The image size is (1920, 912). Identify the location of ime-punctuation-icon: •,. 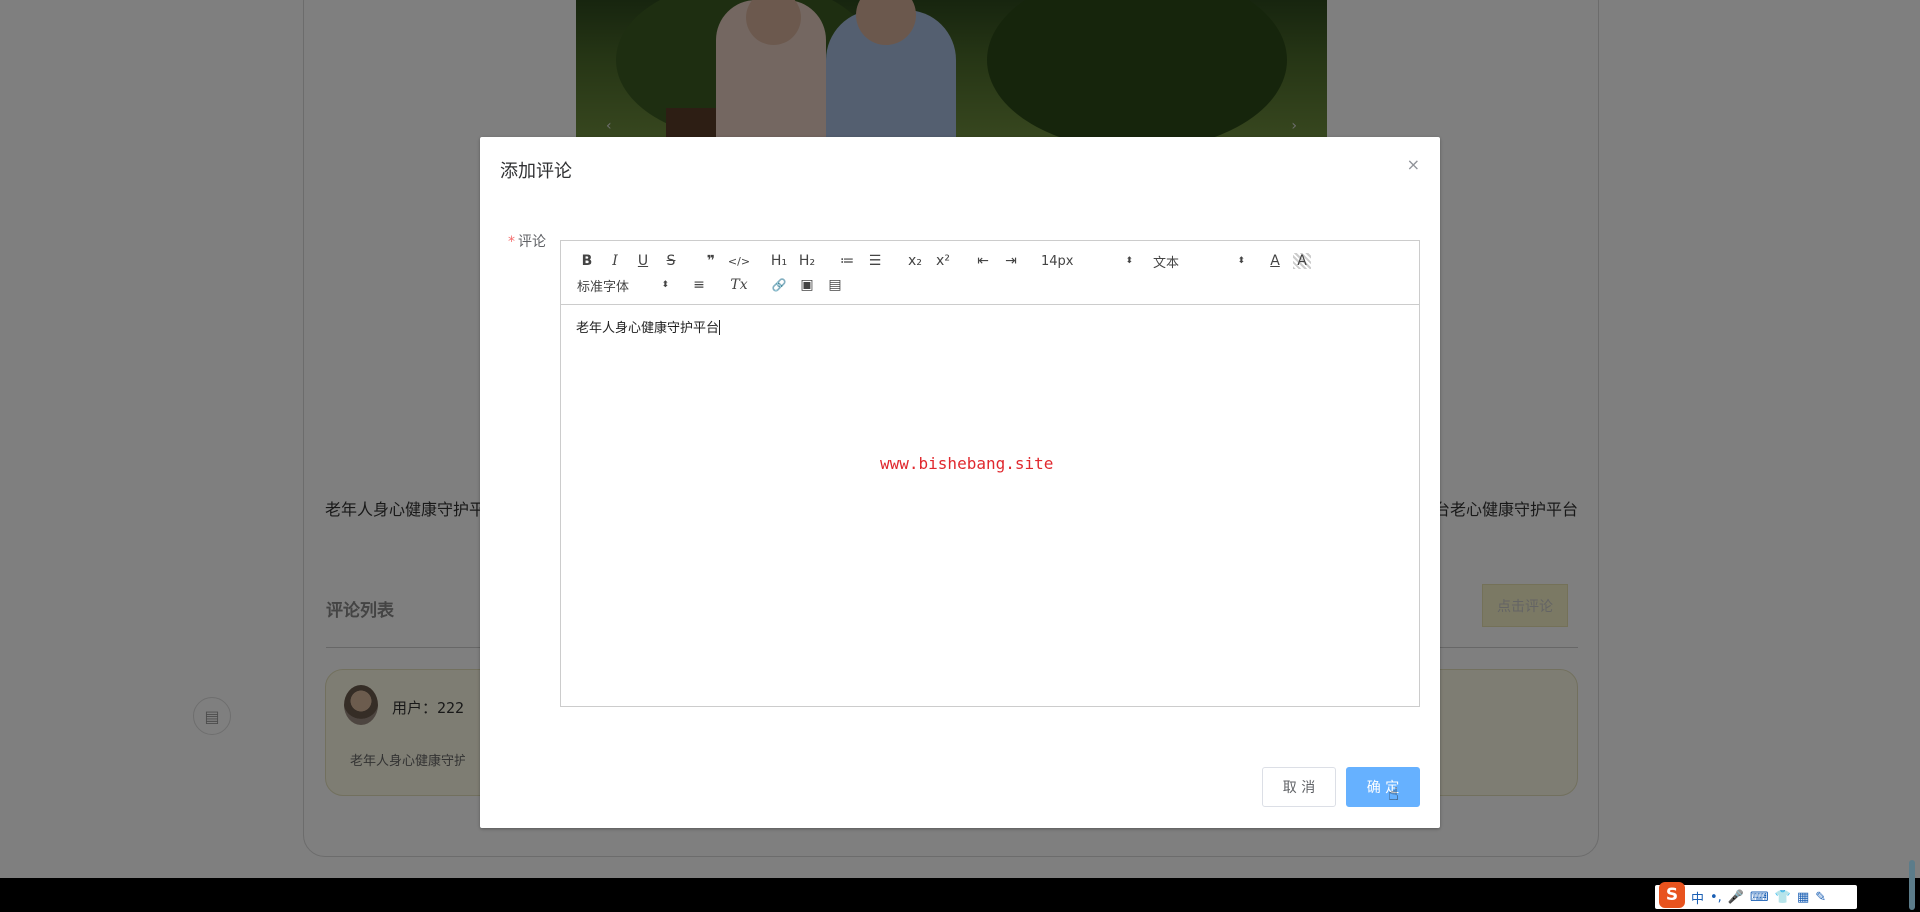
(1716, 897).